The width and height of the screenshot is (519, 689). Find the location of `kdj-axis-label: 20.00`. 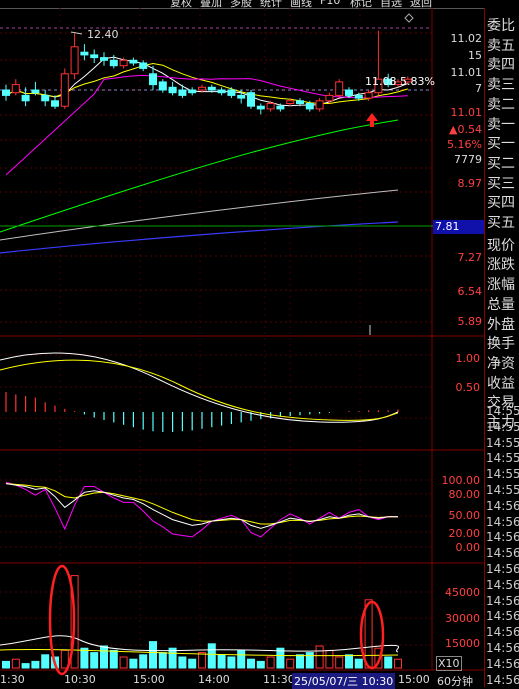

kdj-axis-label: 20.00 is located at coordinates (464, 533).